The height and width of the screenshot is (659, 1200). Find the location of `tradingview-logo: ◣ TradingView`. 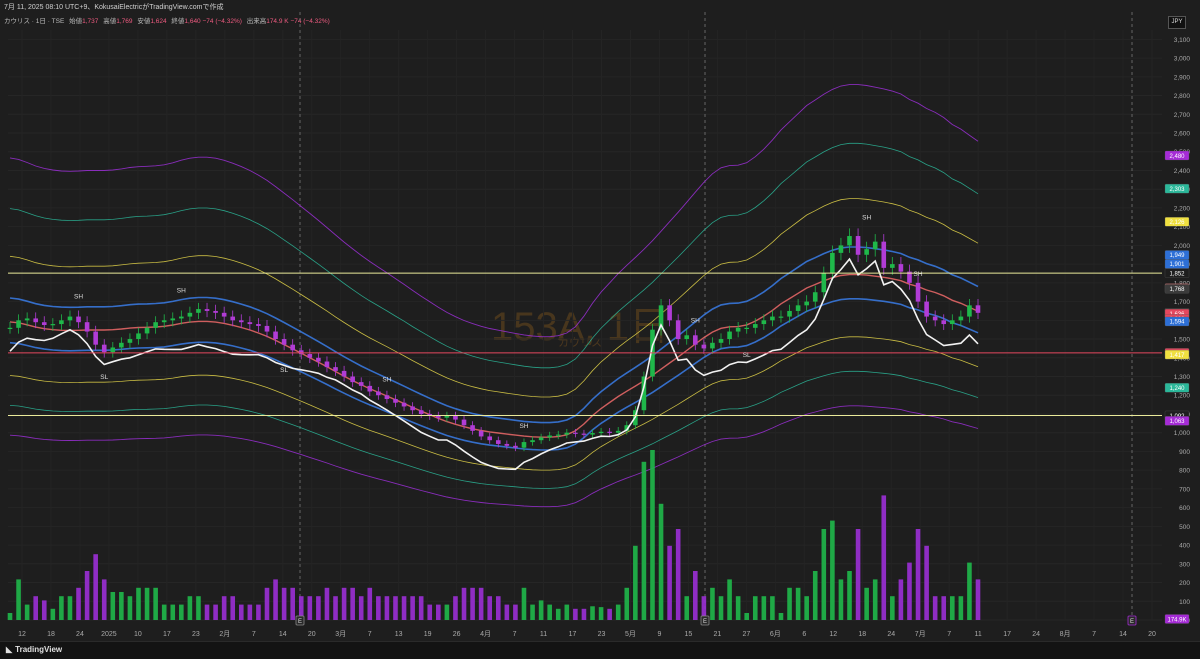

tradingview-logo: ◣ TradingView is located at coordinates (34, 649).